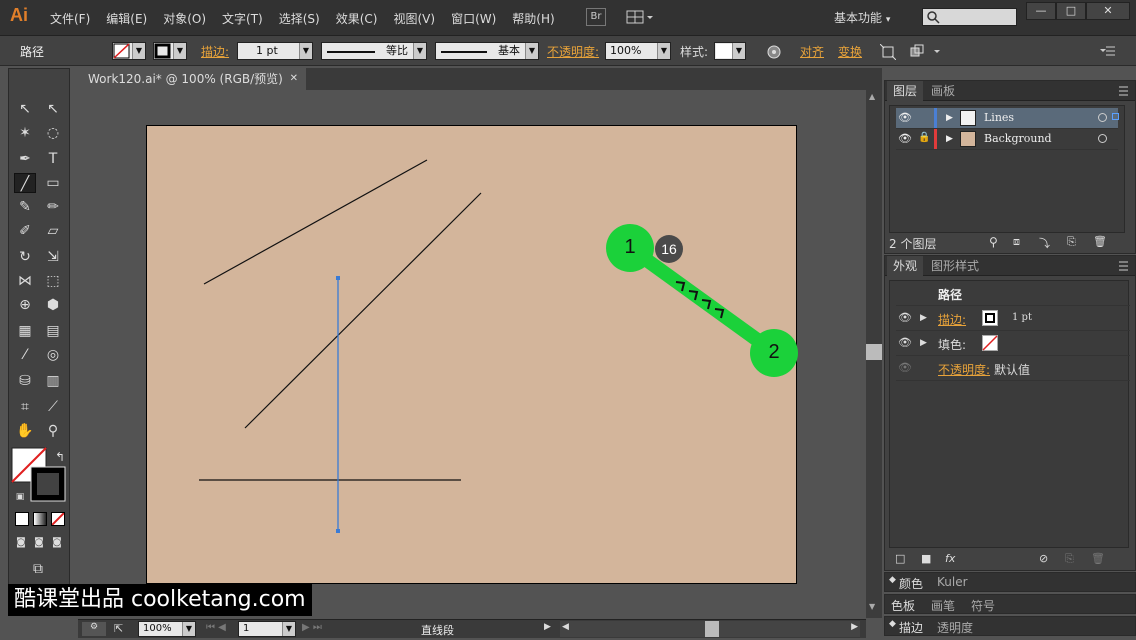 Image resolution: width=1136 pixels, height=640 pixels. What do you see at coordinates (246, 628) in the screenshot?
I see `artboard-number: 1` at bounding box center [246, 628].